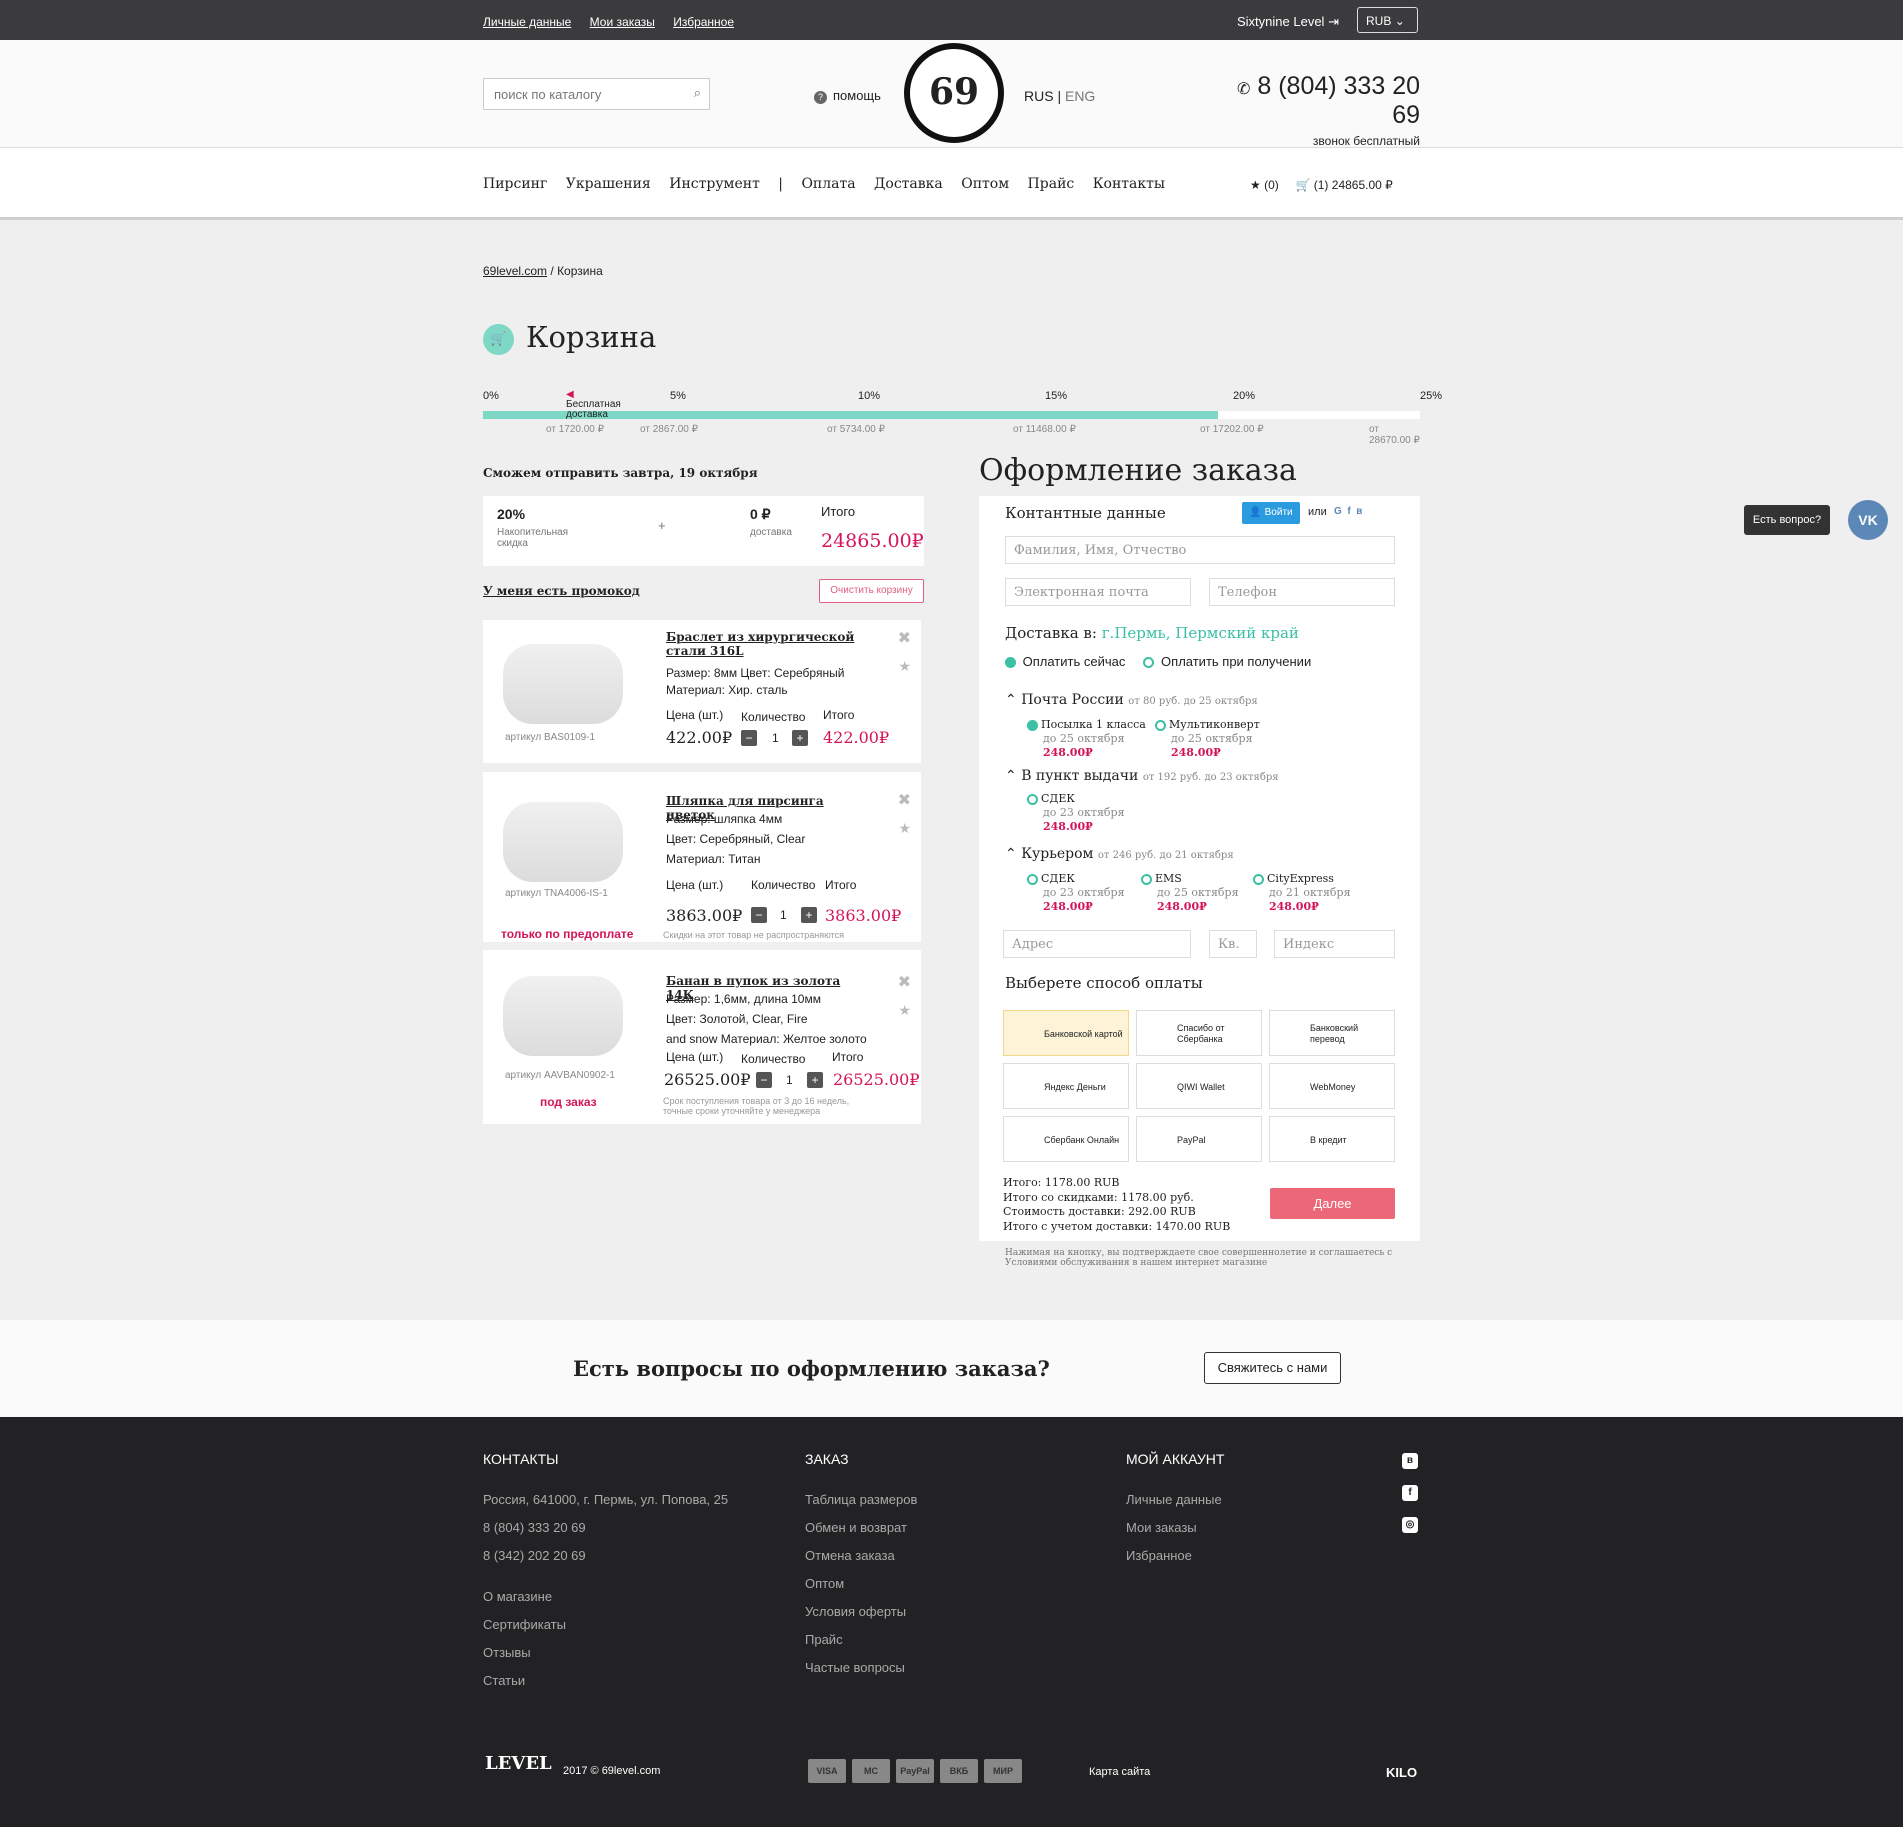  What do you see at coordinates (1199, 1086) in the screenshot?
I see `pay-qiwi: QIWI Wallet` at bounding box center [1199, 1086].